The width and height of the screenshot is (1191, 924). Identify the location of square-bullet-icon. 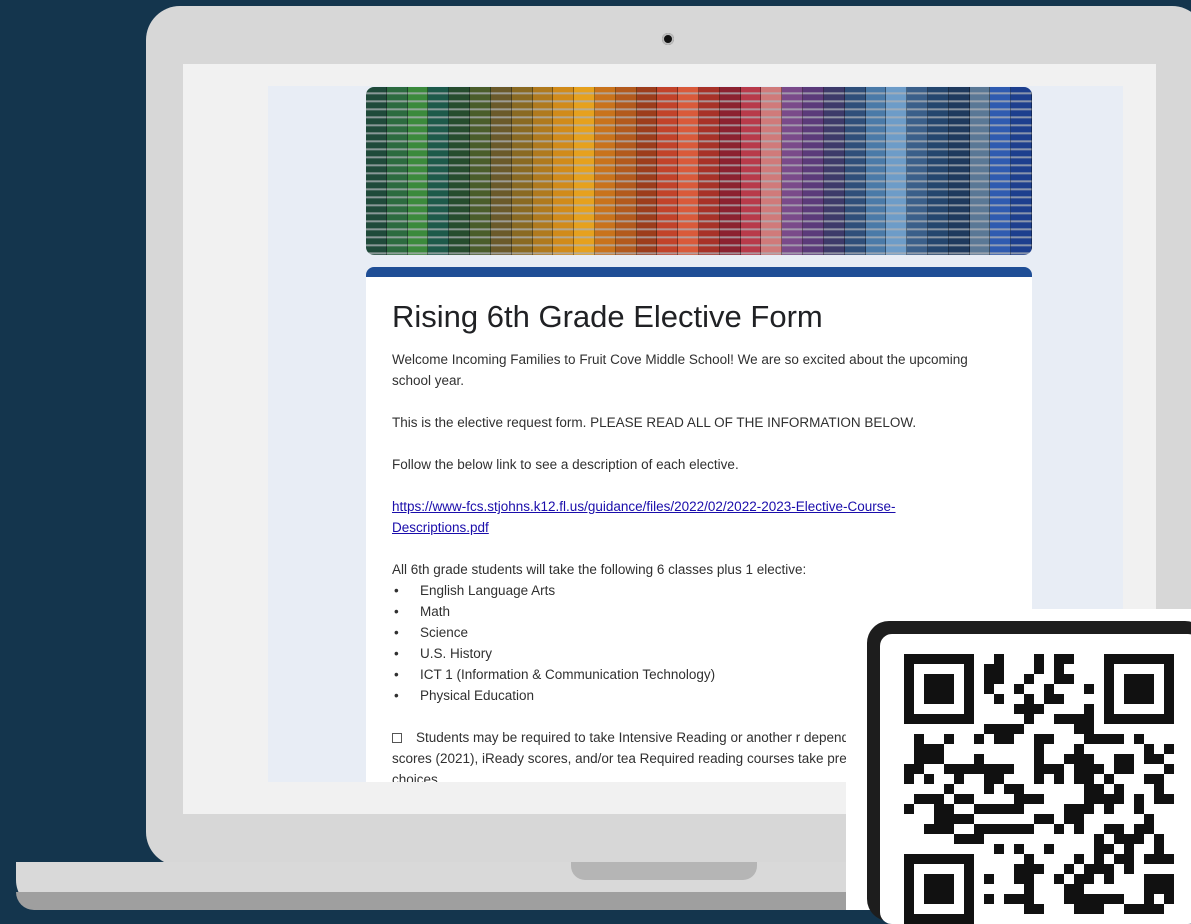
(397, 738).